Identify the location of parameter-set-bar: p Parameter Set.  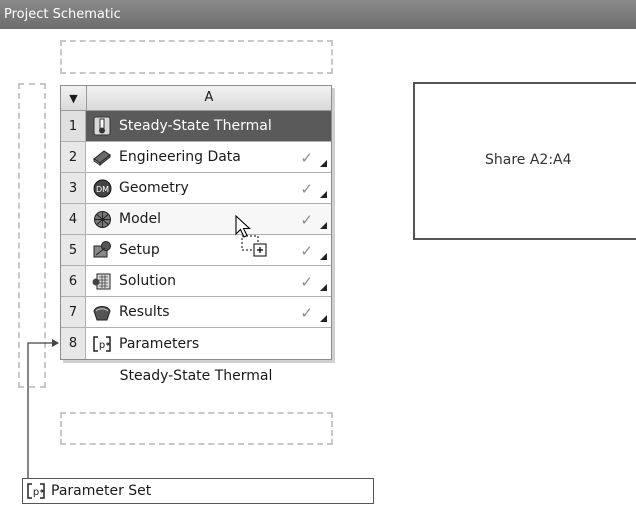
(198, 491).